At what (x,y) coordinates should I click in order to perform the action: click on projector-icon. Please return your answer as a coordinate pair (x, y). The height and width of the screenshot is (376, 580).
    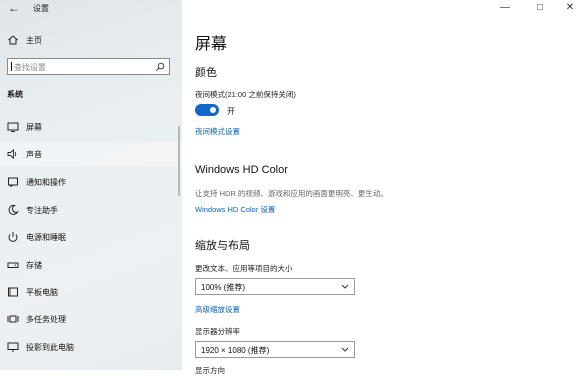
    Looking at the image, I should click on (13, 347).